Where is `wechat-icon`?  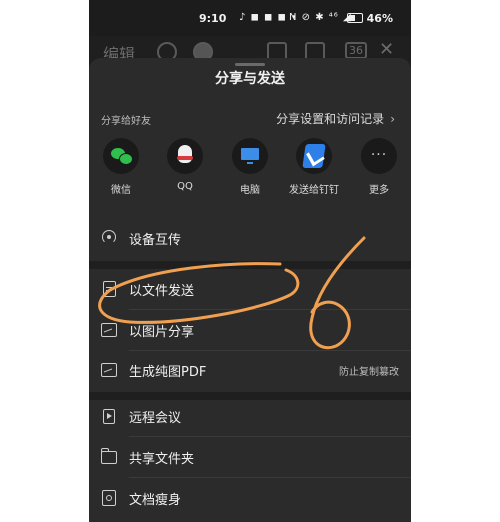 wechat-icon is located at coordinates (121, 156).